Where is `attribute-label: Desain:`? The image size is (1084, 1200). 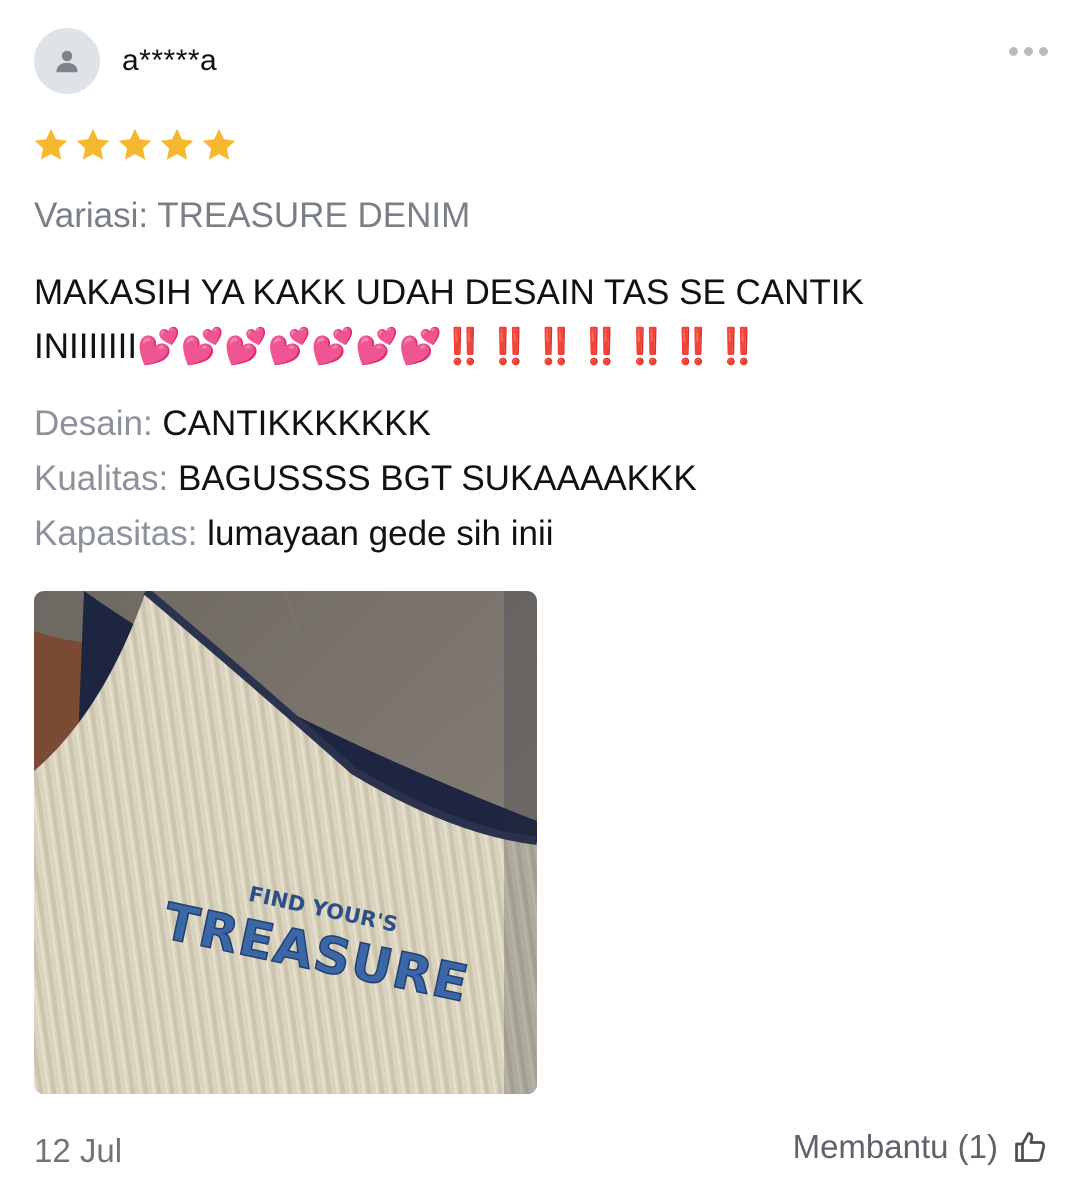 attribute-label: Desain: is located at coordinates (93, 423).